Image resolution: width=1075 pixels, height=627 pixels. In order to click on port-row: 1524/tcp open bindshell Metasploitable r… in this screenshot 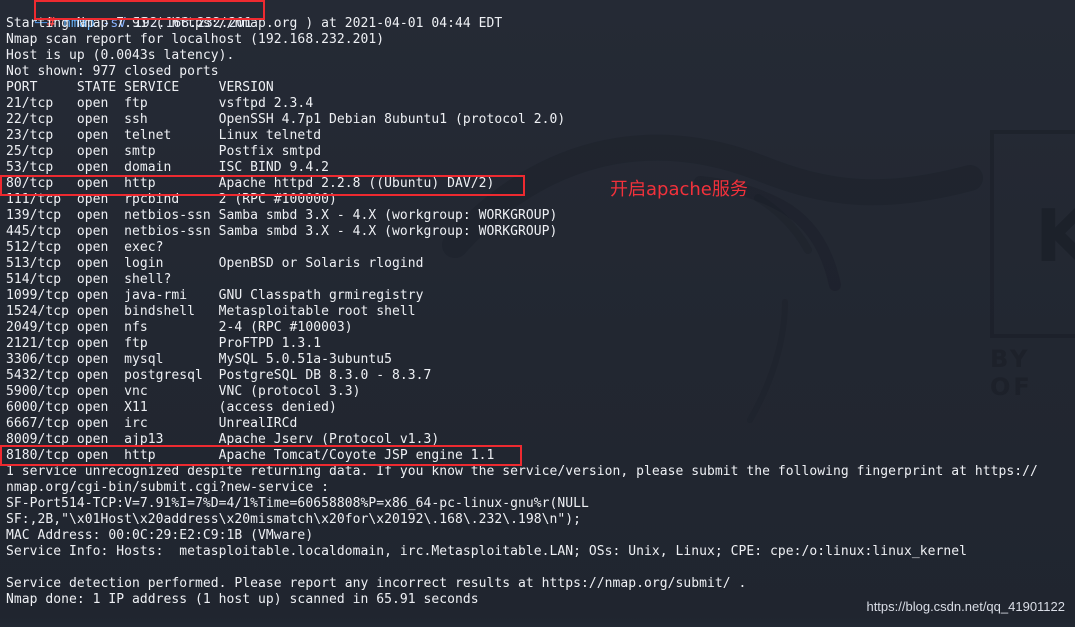, I will do `click(211, 311)`.